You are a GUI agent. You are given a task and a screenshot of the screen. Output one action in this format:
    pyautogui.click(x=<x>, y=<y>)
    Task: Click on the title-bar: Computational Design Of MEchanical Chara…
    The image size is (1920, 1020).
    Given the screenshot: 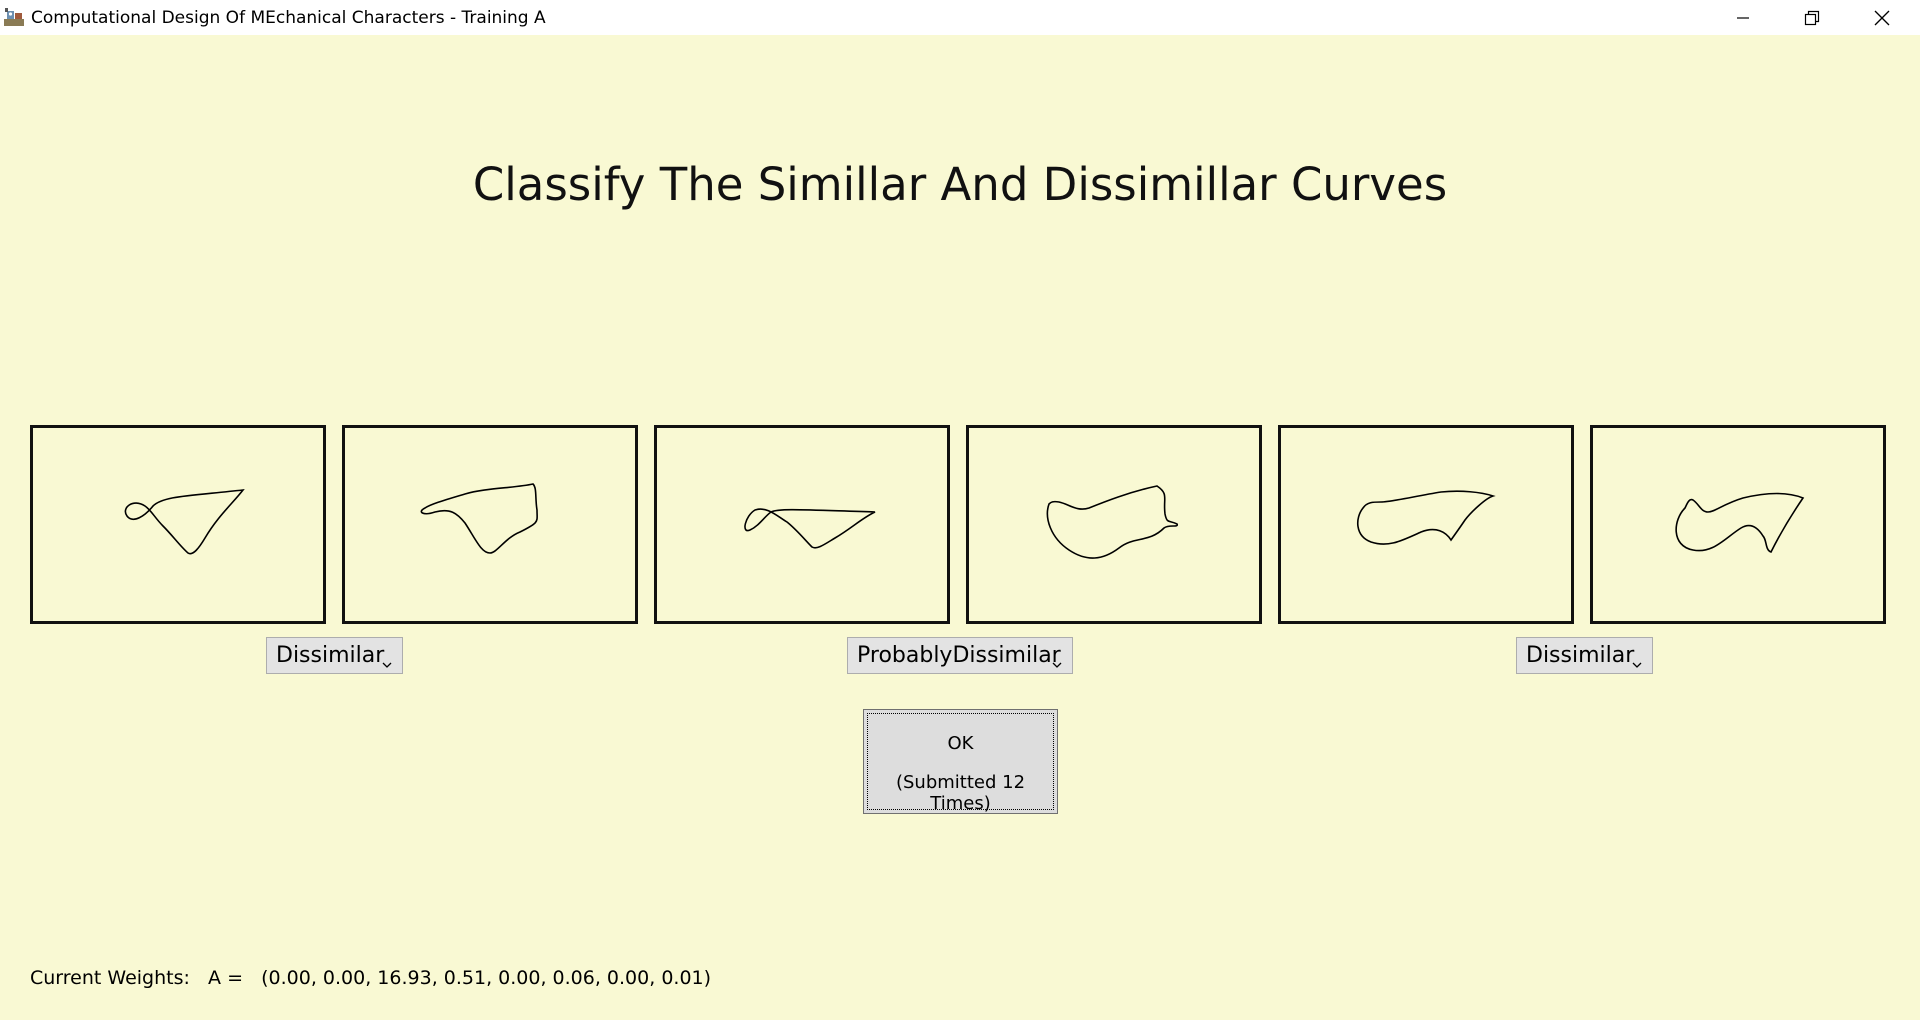 What is the action you would take?
    pyautogui.click(x=960, y=17)
    